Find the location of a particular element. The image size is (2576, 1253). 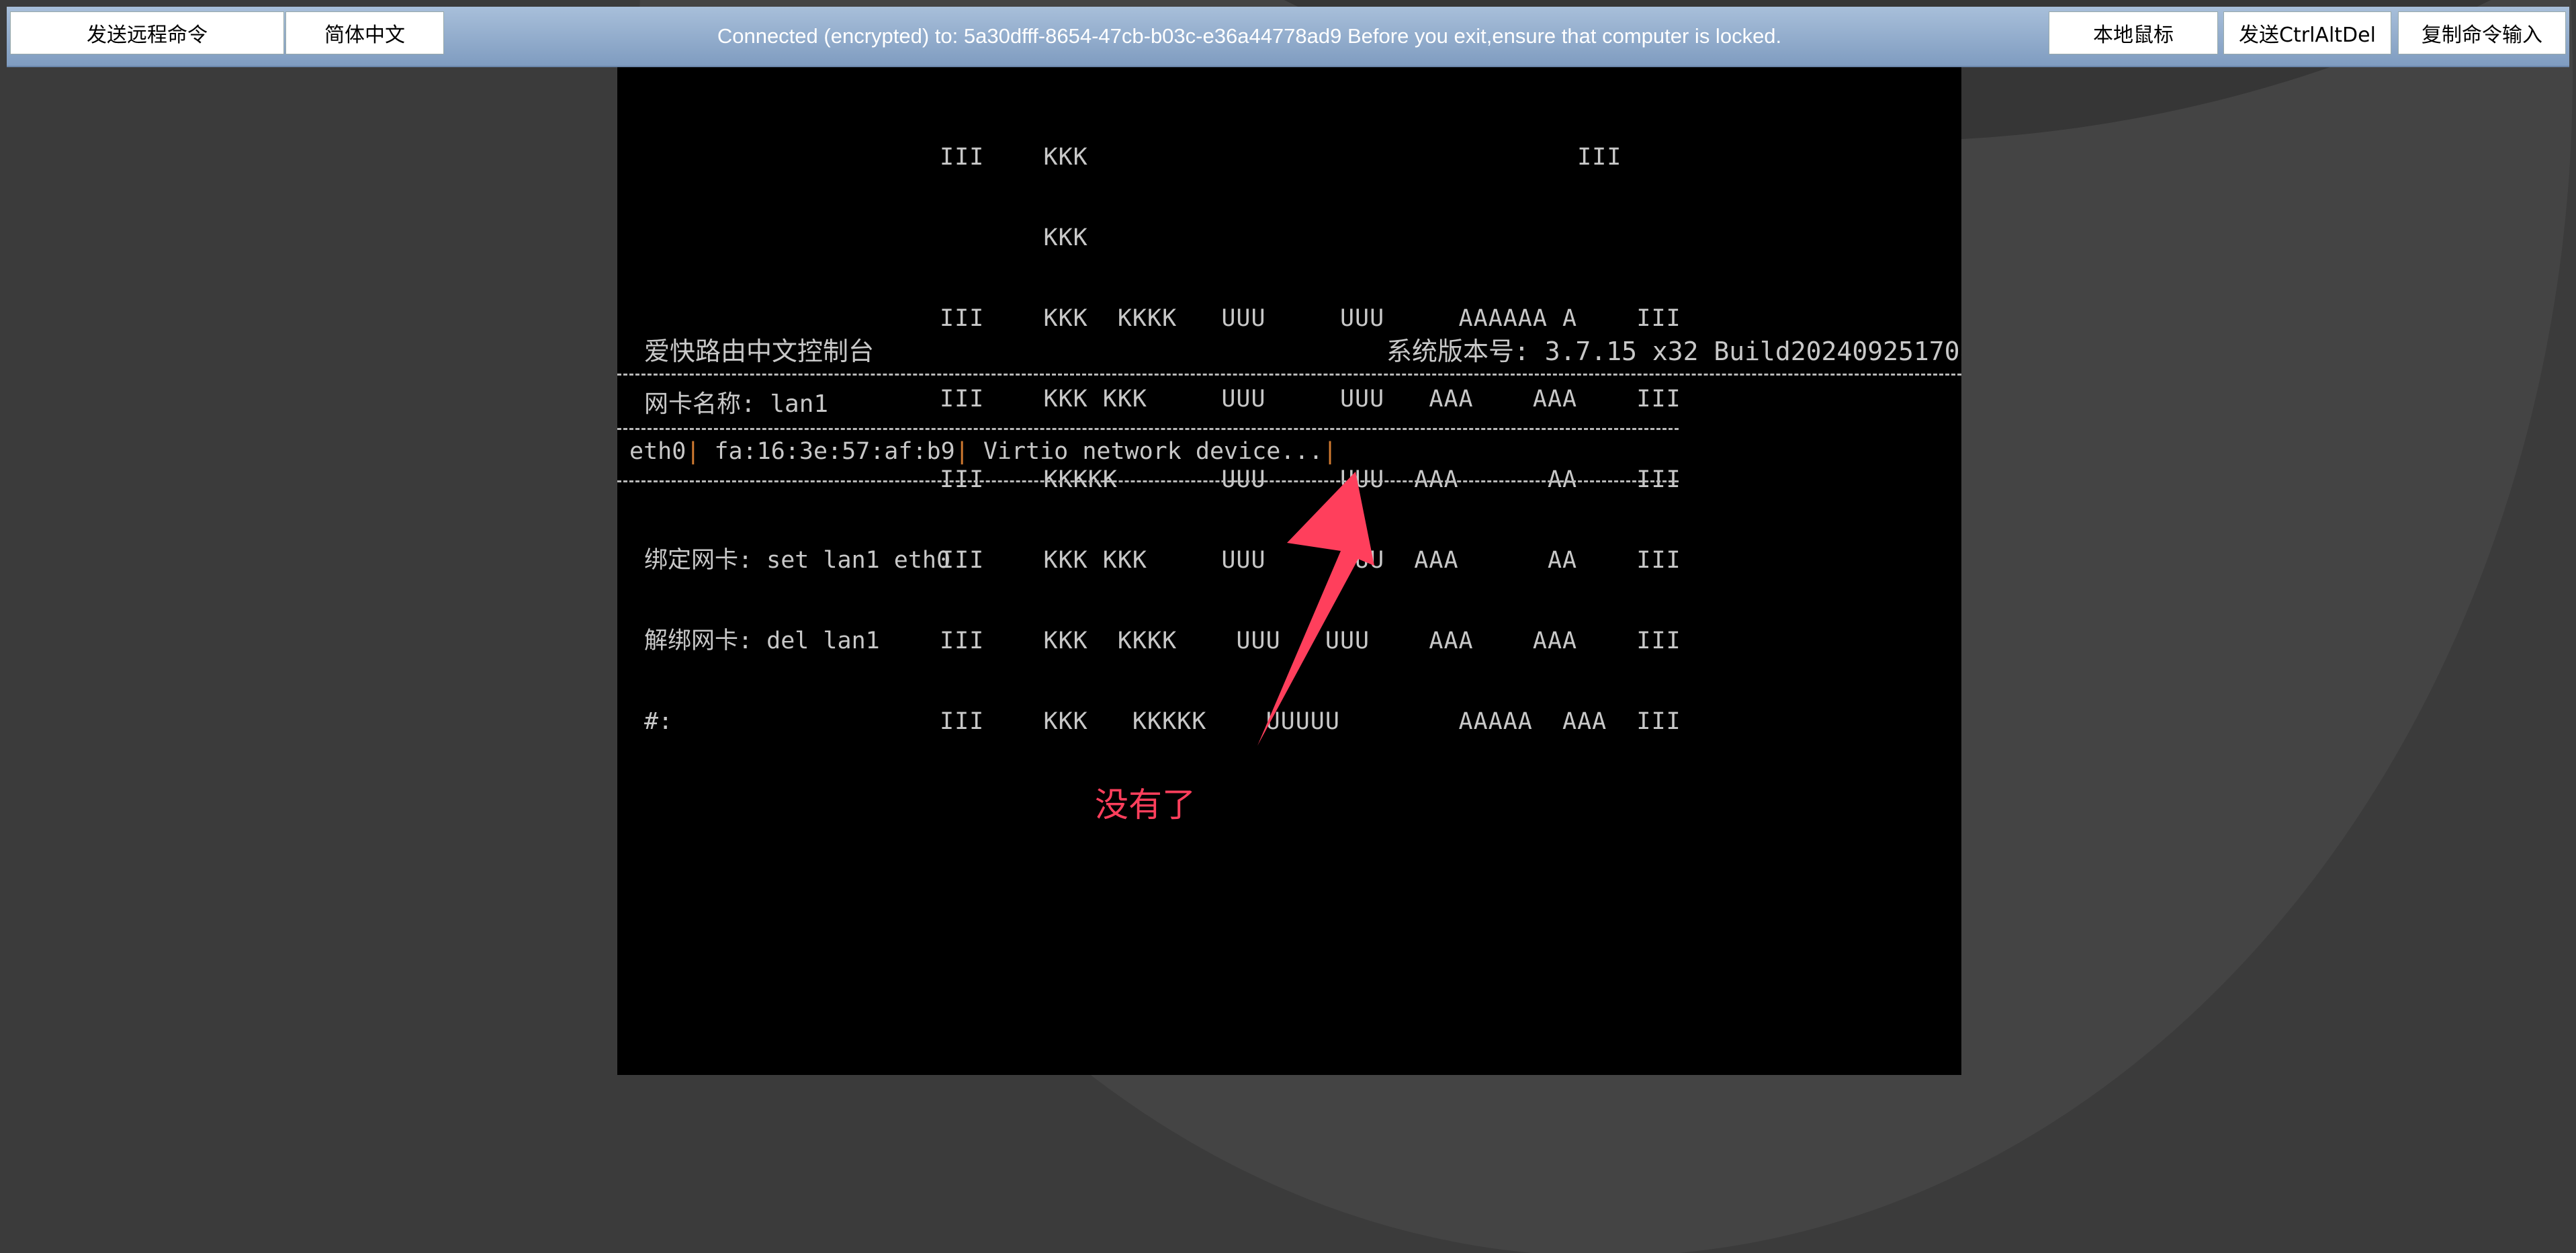

console-title: 爱快路由中文控制台 is located at coordinates (759, 351).